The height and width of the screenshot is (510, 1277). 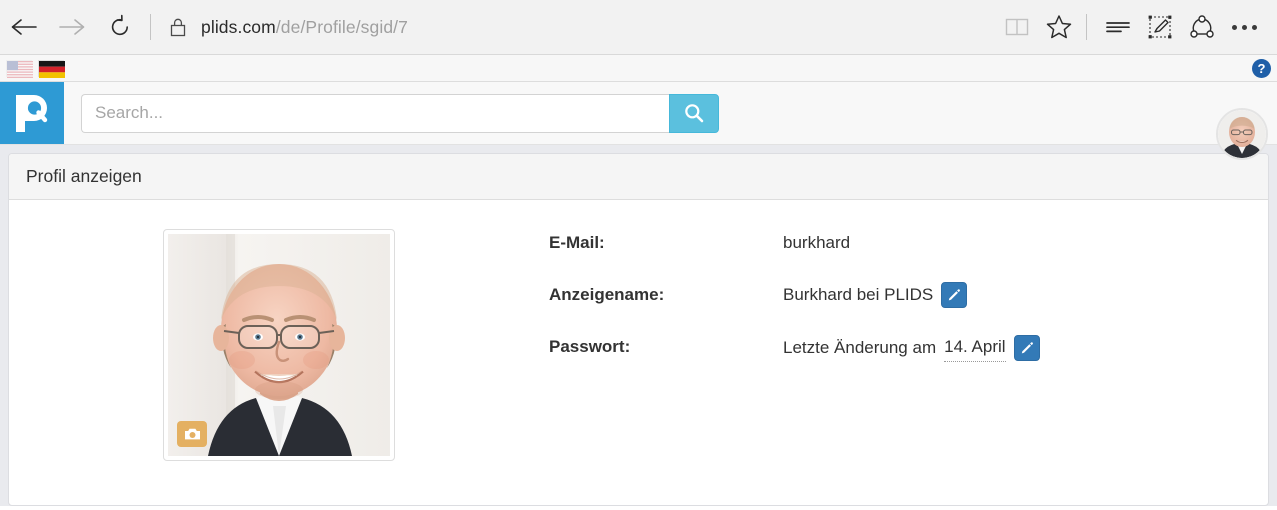 I want to click on displayname-value-wrap: Burkhard bei PLIDS, so click(x=875, y=295).